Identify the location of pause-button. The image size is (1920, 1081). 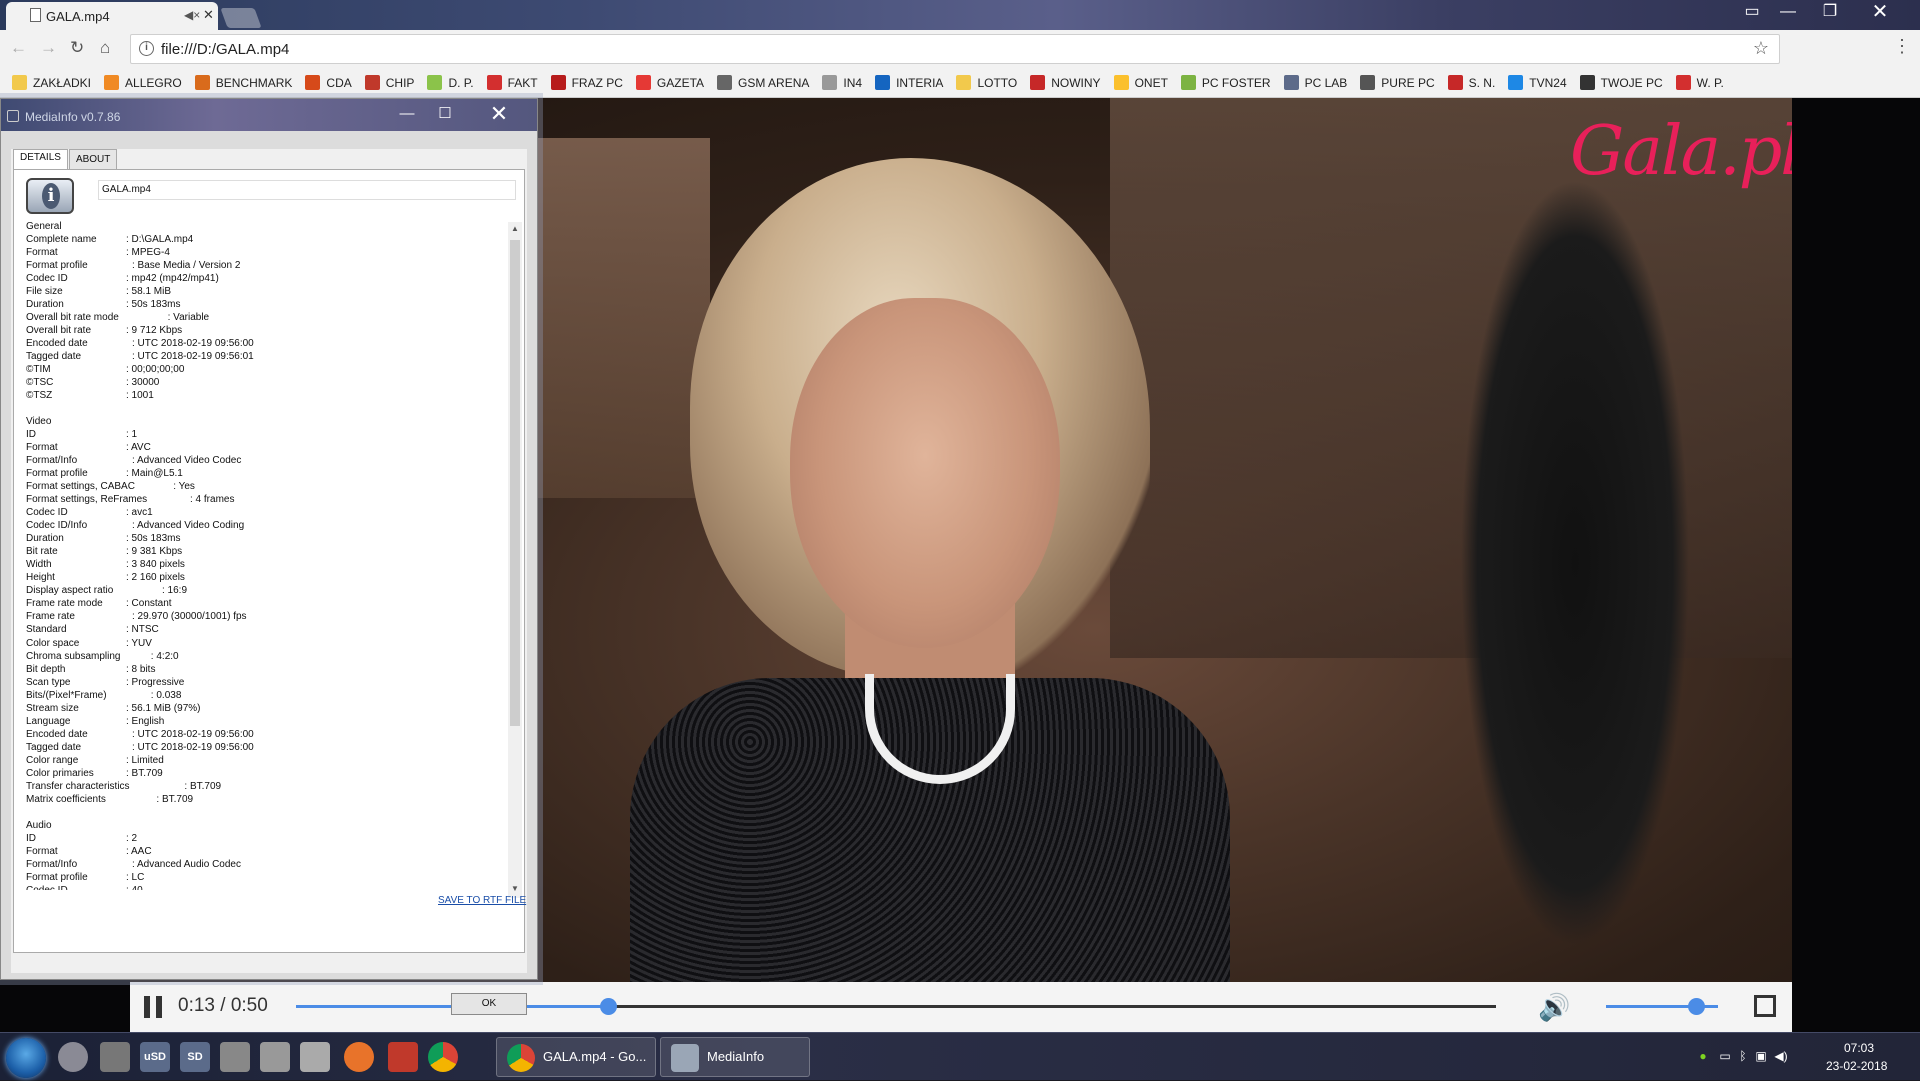
(154, 1007).